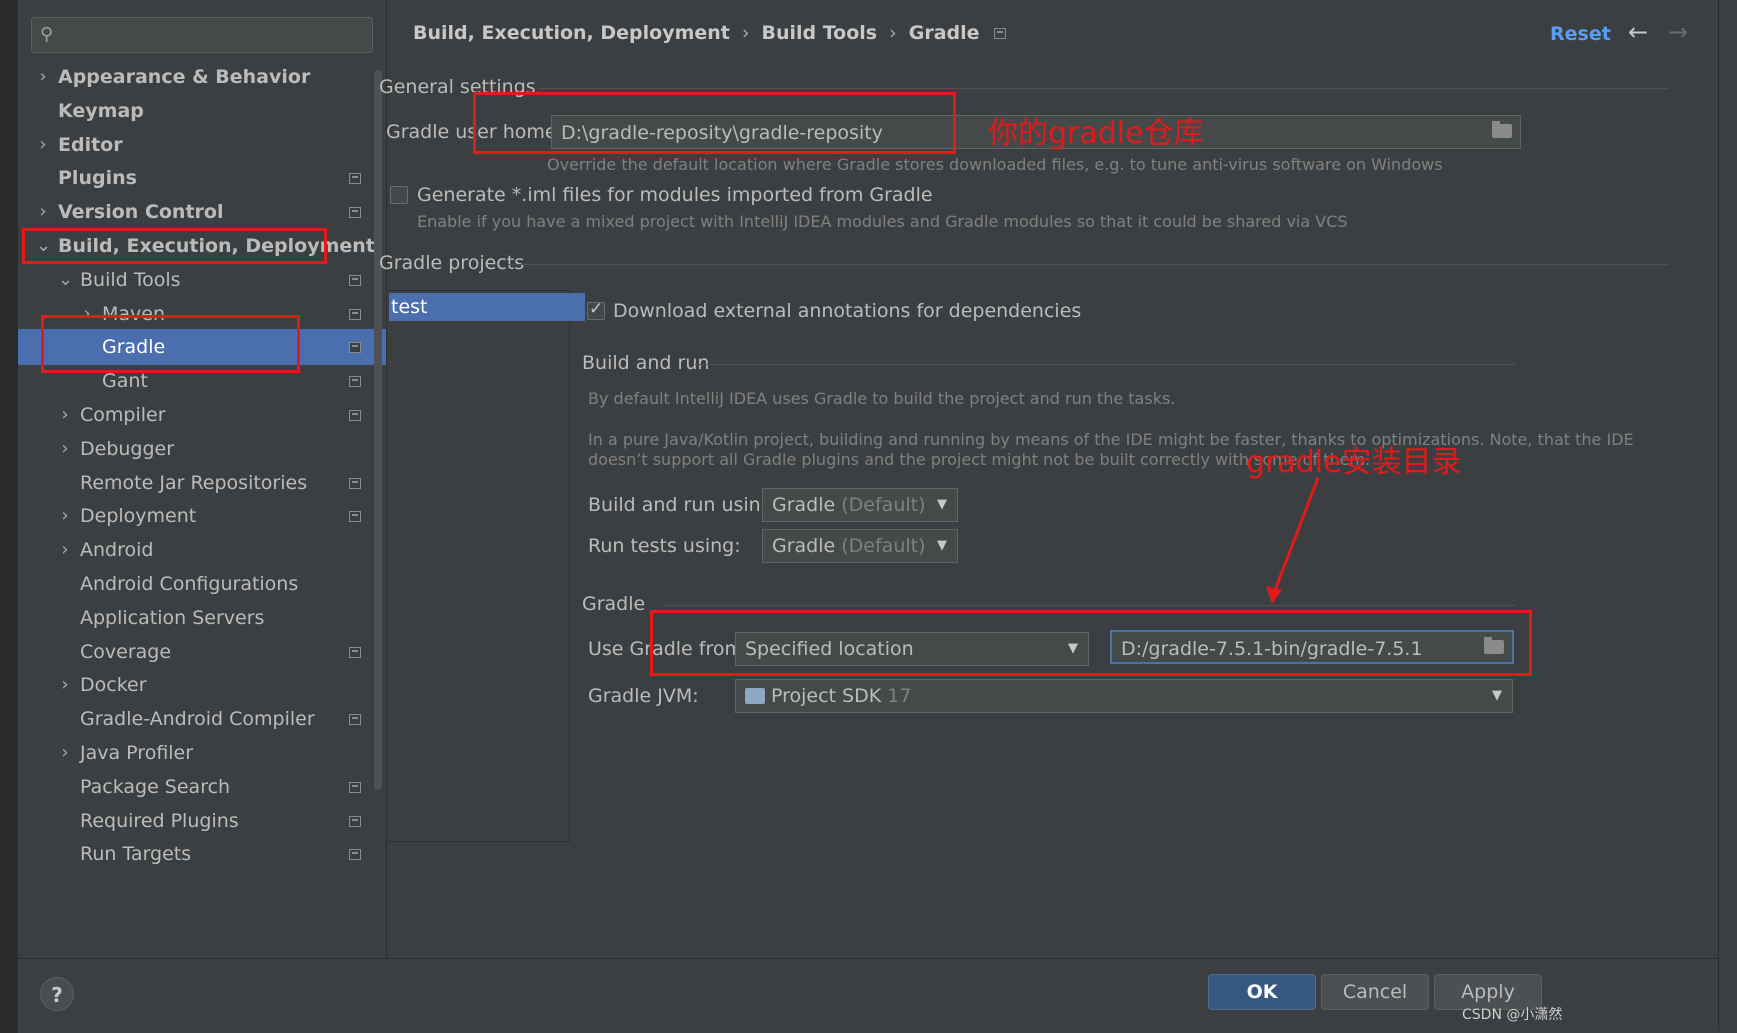 This screenshot has height=1033, width=1737. I want to click on browse-folder-icon, so click(1502, 129).